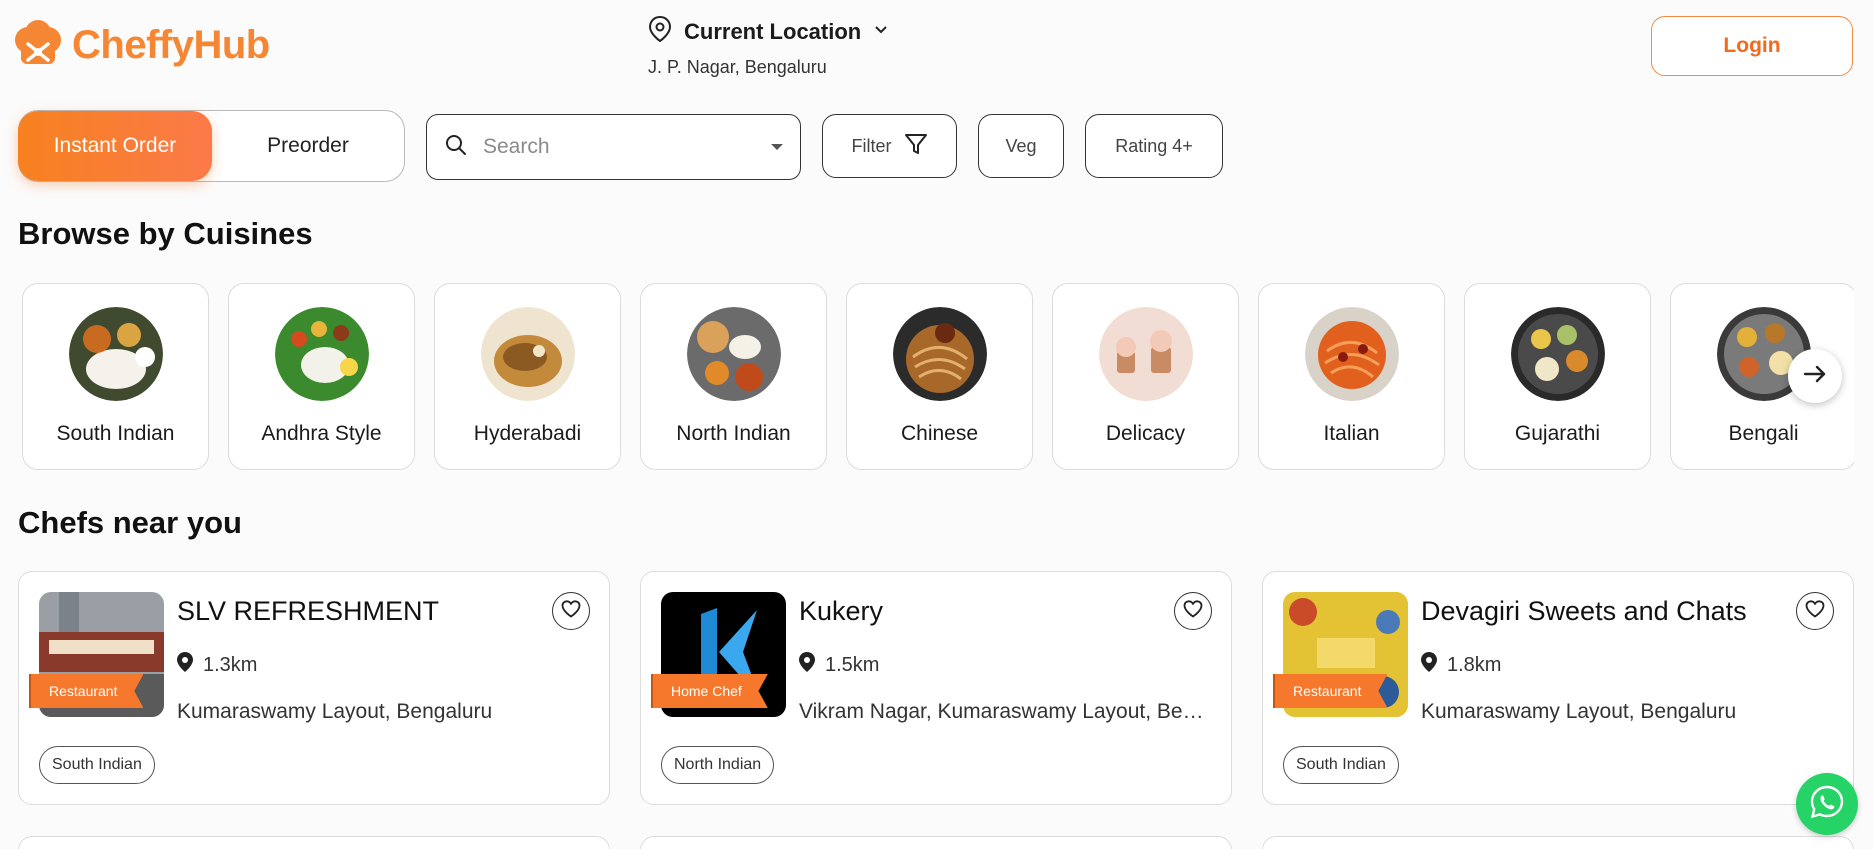  I want to click on cuisine-name: Chinese, so click(939, 433).